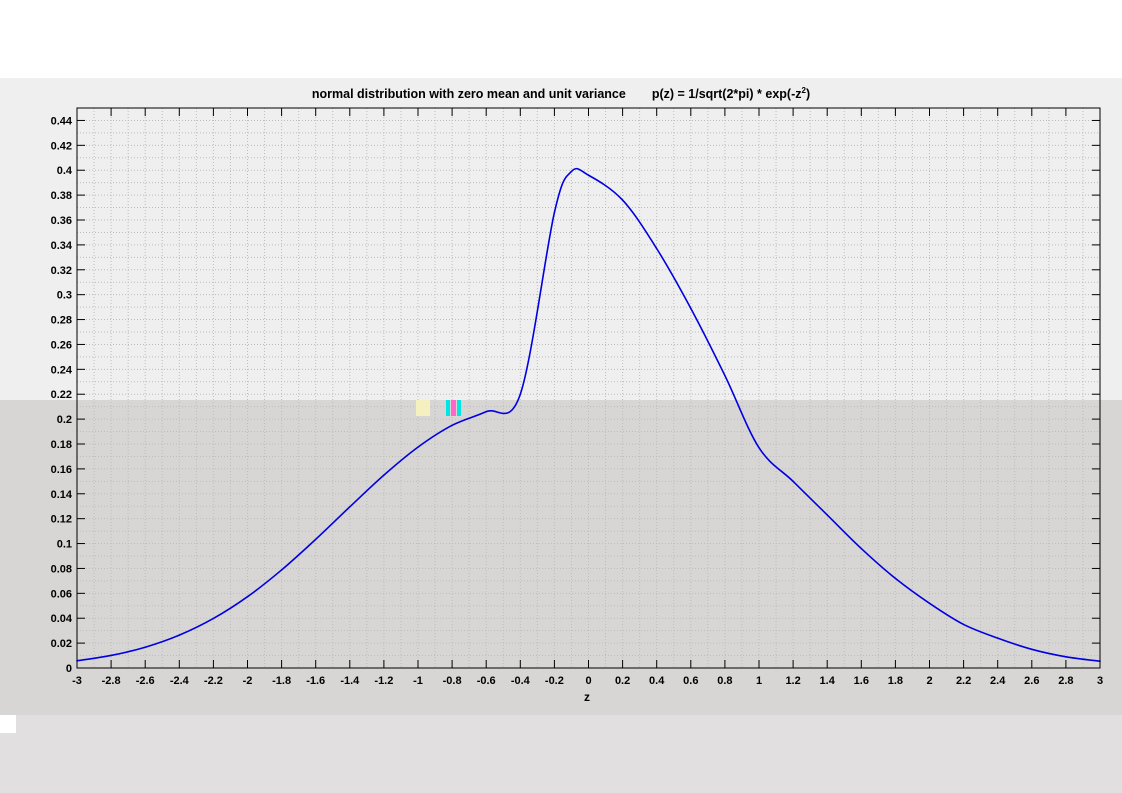 The width and height of the screenshot is (1122, 793). Describe the element at coordinates (690, 681) in the screenshot. I see `x-tick-label: 0.6` at that location.